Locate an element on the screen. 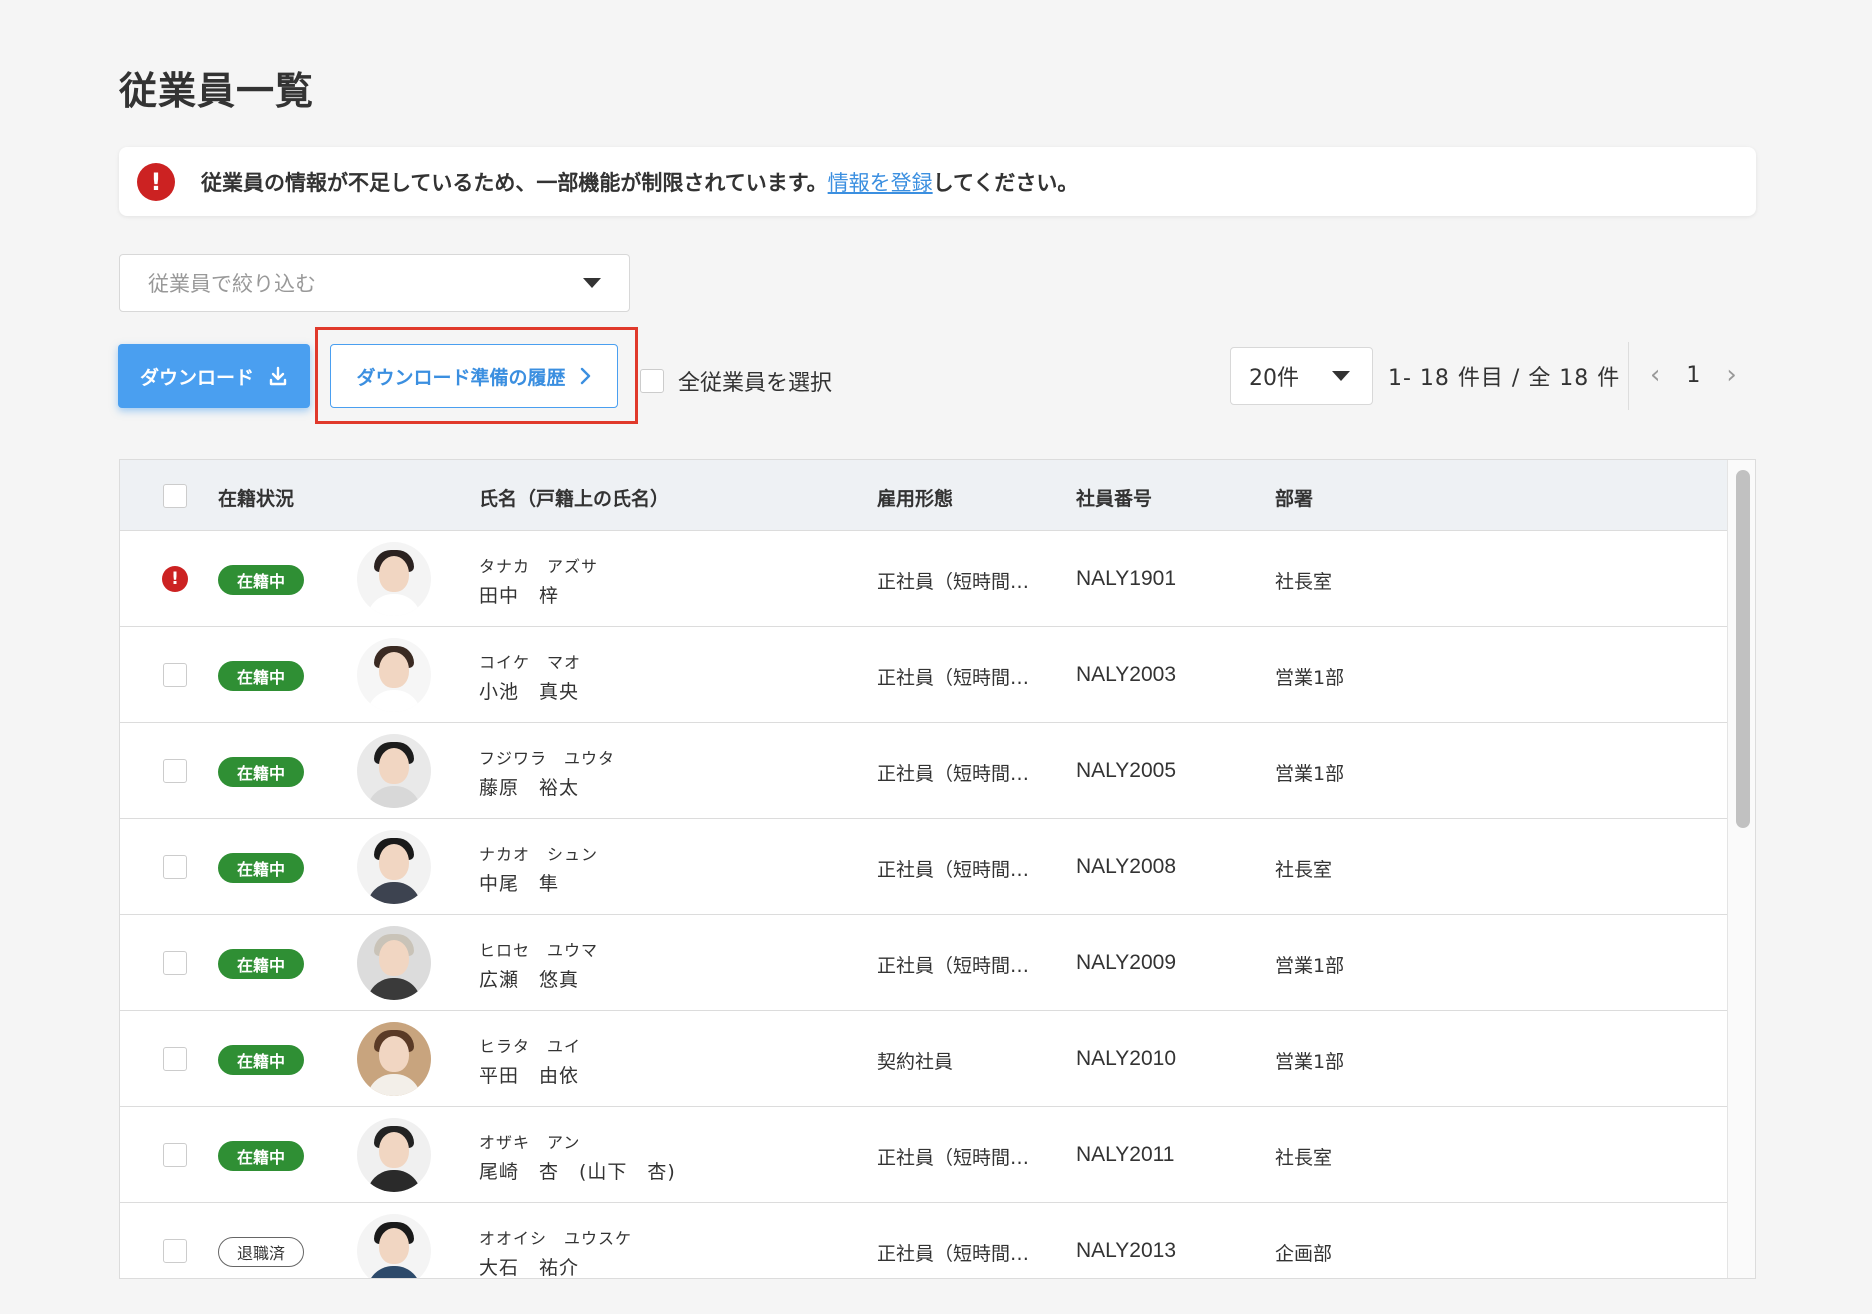  vertical-scrollbar is located at coordinates (1741, 869).